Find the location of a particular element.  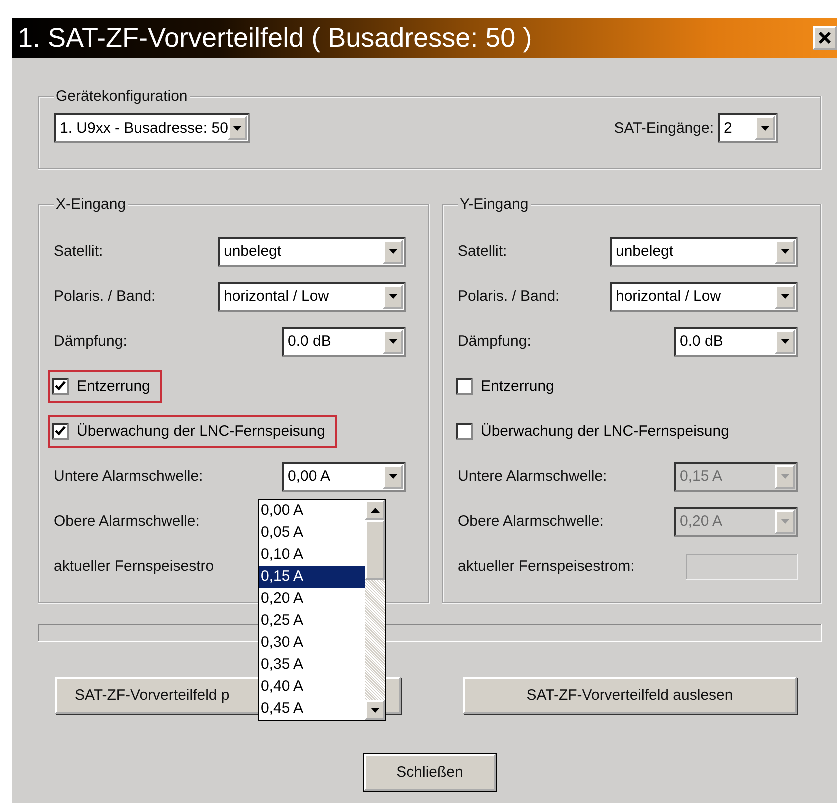

list-option: 0,00 A is located at coordinates (312, 511).